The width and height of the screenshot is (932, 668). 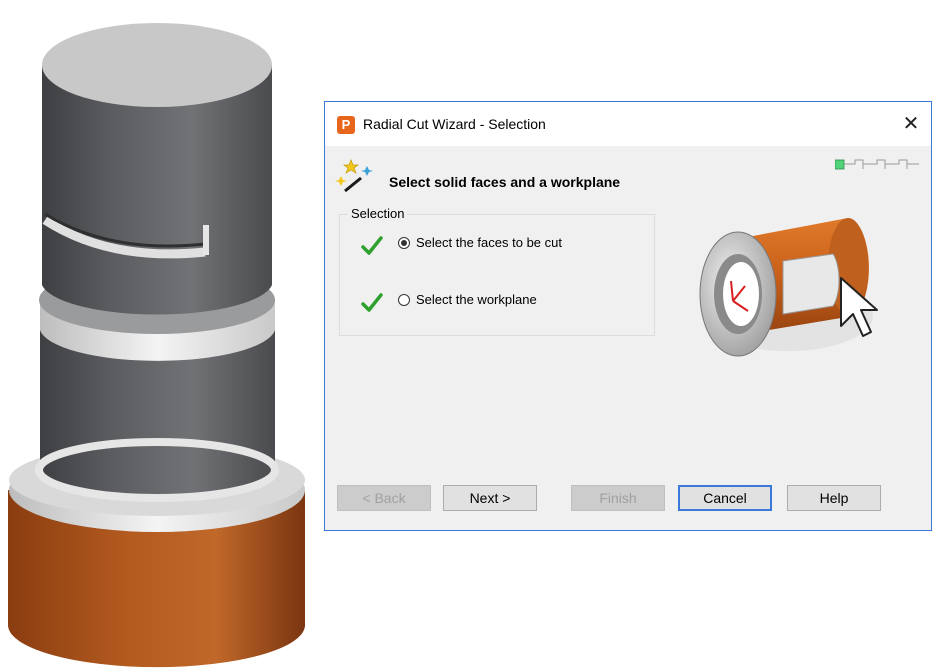 I want to click on radial-cut-illustration, so click(x=788, y=287).